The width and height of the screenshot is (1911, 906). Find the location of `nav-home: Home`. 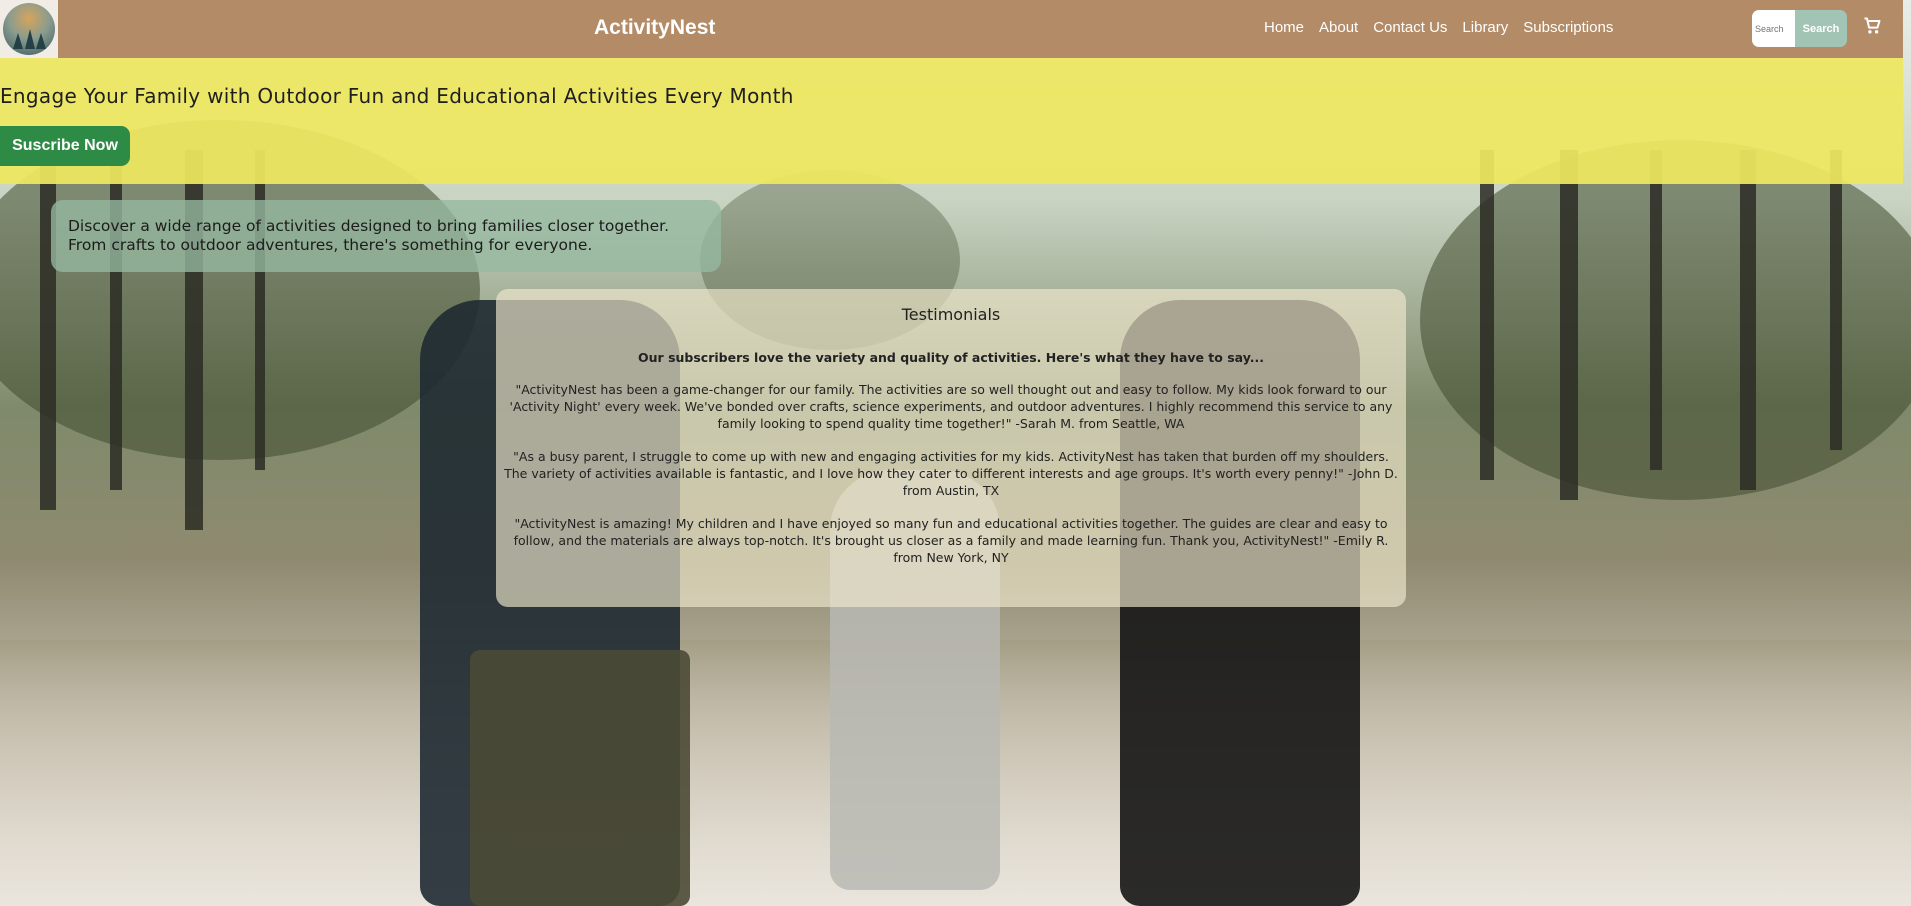

nav-home: Home is located at coordinates (1284, 27).